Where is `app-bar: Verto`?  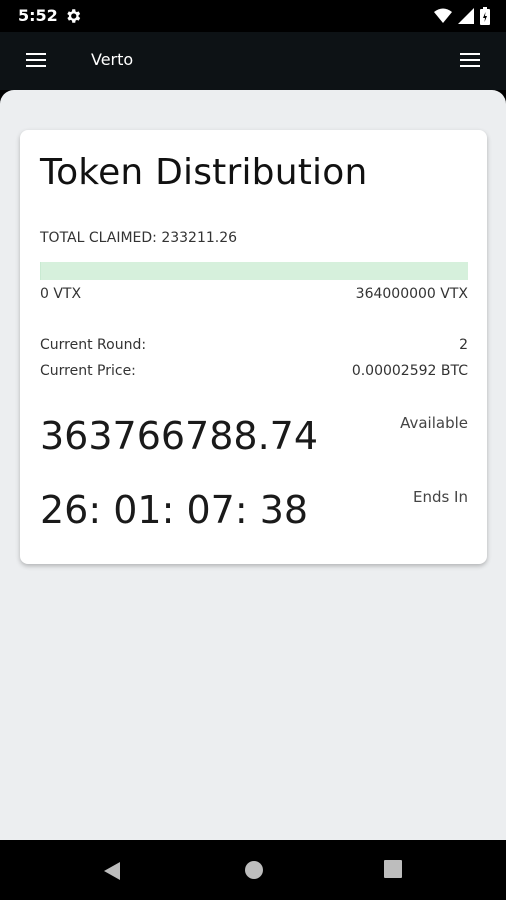
app-bar: Verto is located at coordinates (253, 61).